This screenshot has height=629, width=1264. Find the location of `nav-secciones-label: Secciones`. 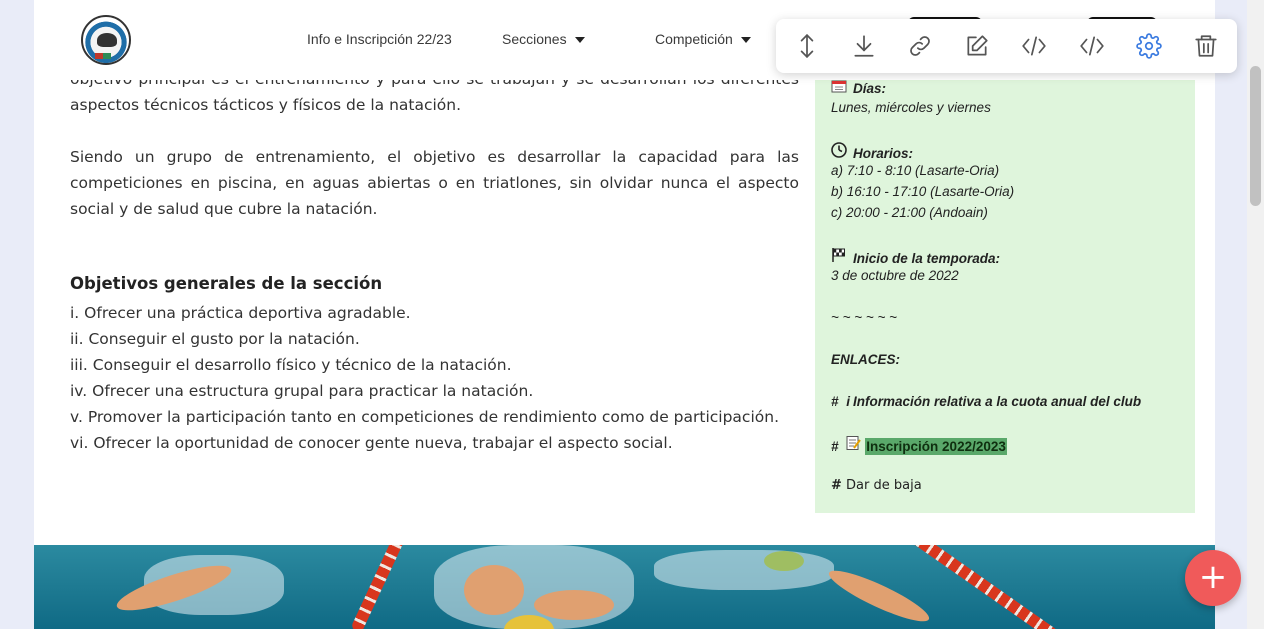

nav-secciones-label: Secciones is located at coordinates (534, 39).